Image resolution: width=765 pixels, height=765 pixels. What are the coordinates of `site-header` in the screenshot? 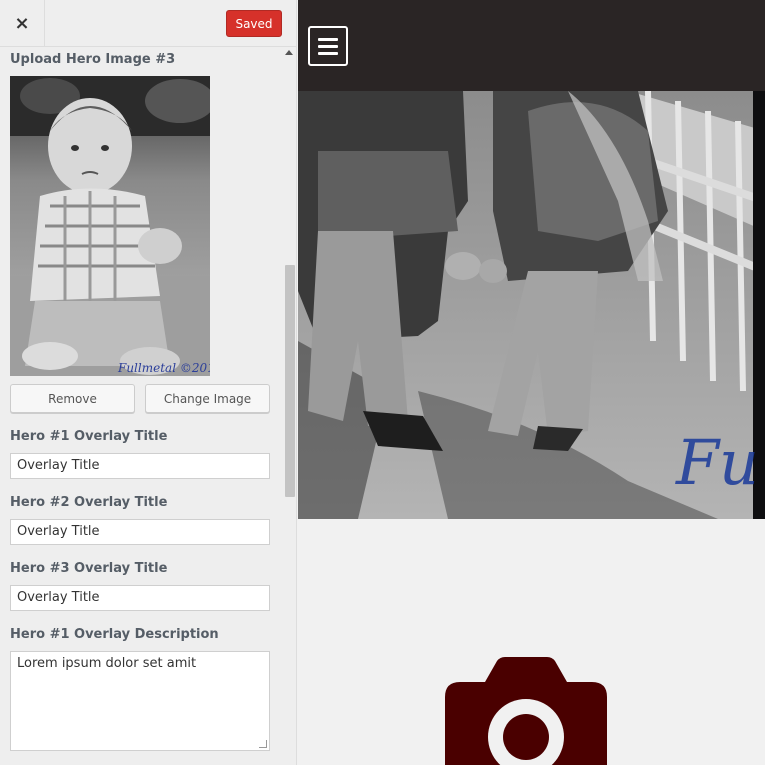 It's located at (531, 45).